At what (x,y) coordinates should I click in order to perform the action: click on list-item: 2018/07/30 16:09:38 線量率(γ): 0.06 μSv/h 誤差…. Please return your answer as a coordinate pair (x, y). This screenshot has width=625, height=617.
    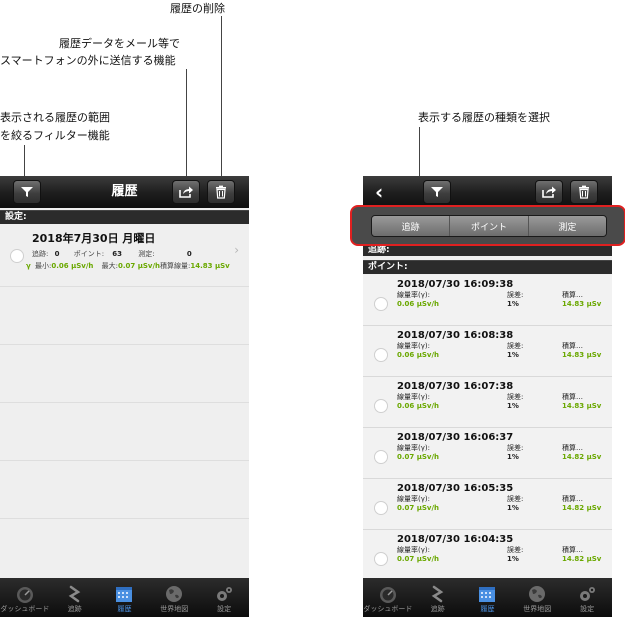
    Looking at the image, I should click on (487, 300).